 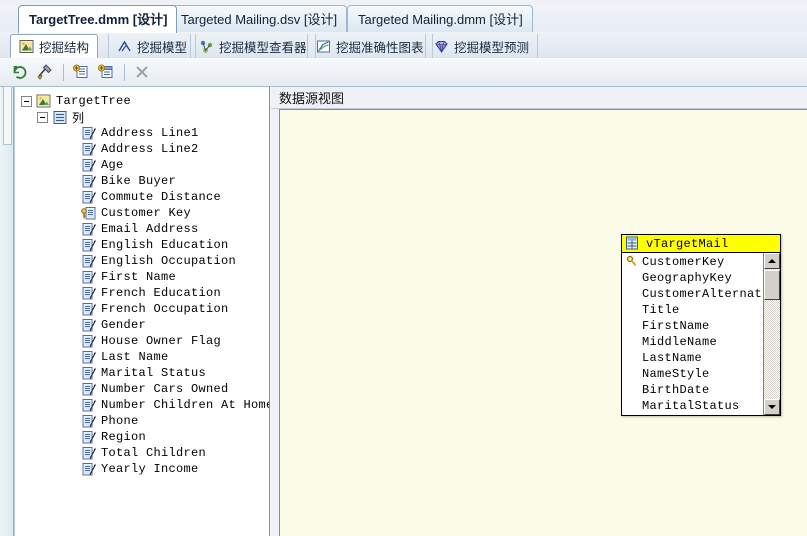 I want to click on table-field-row: BirthDate, so click(x=691, y=390).